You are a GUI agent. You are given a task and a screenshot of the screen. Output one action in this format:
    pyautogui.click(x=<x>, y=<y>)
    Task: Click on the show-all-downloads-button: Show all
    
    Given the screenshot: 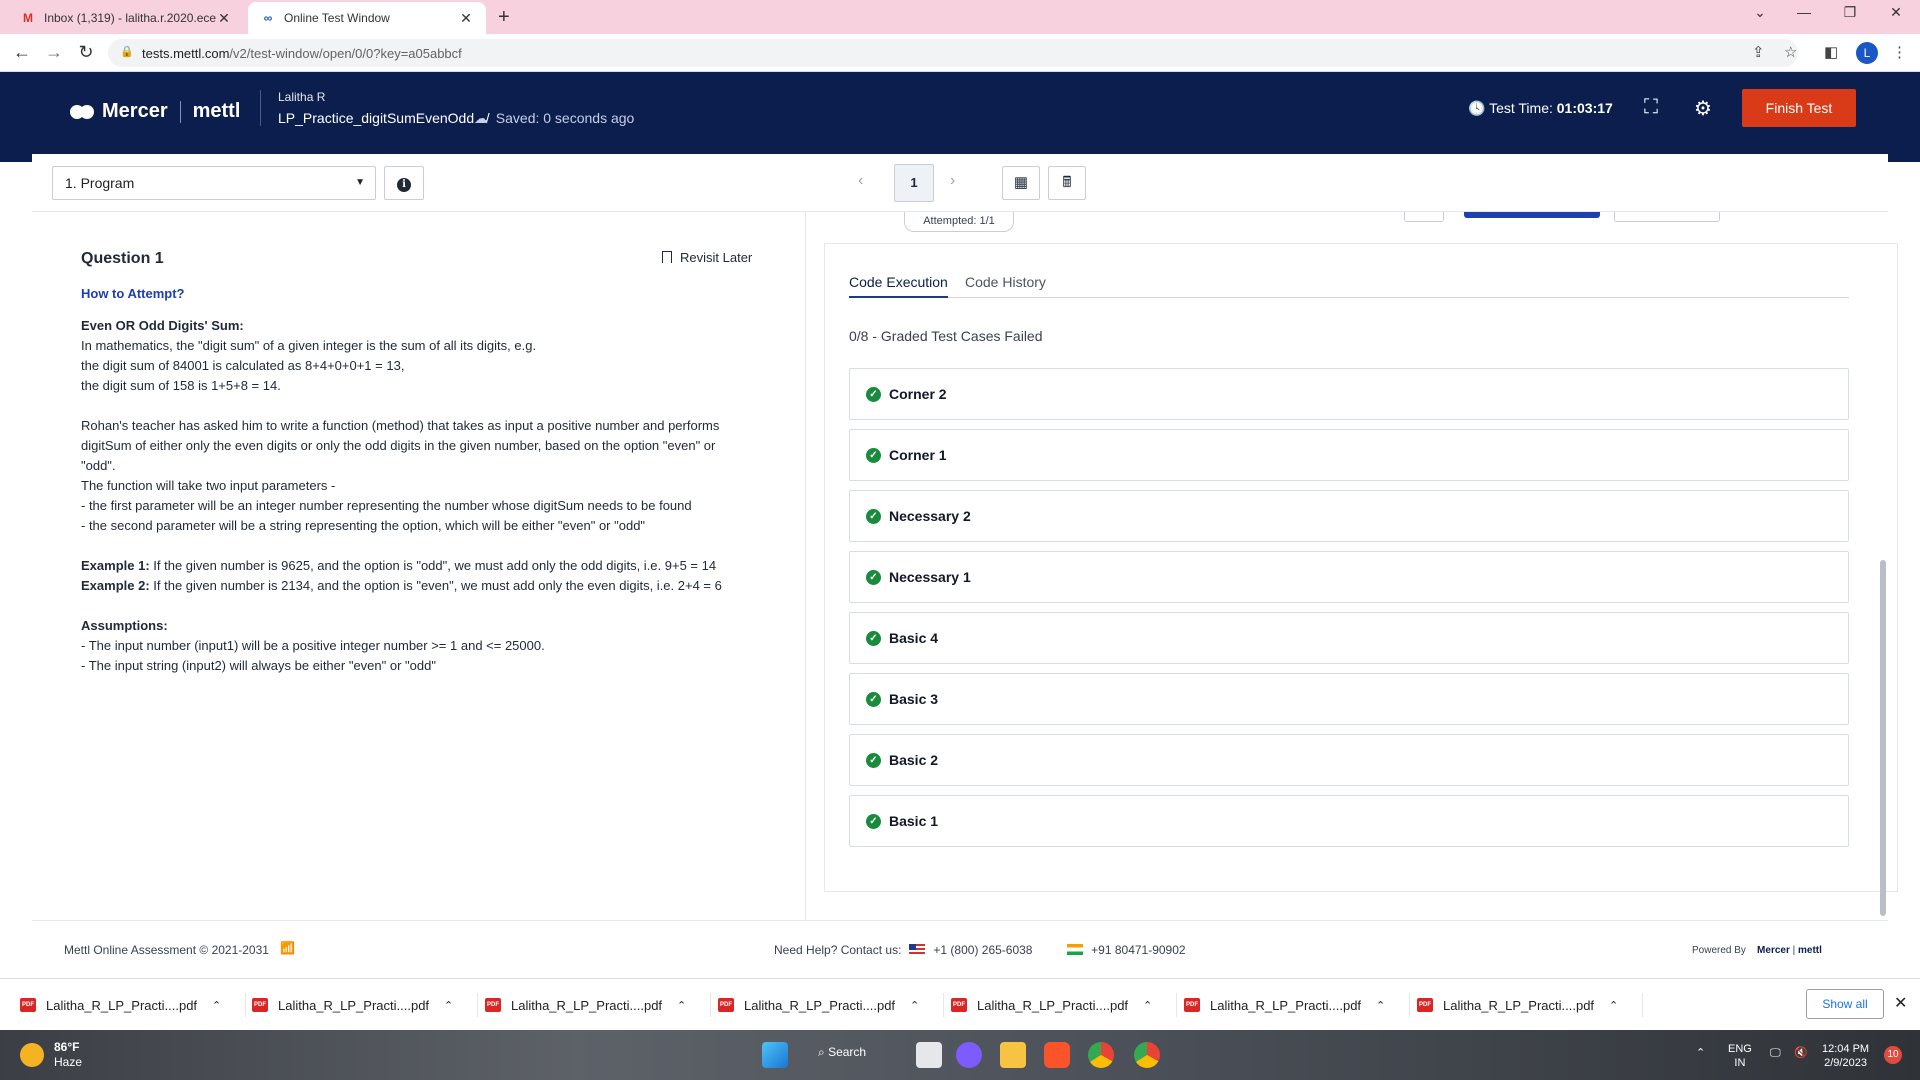 What is the action you would take?
    pyautogui.click(x=1845, y=1004)
    